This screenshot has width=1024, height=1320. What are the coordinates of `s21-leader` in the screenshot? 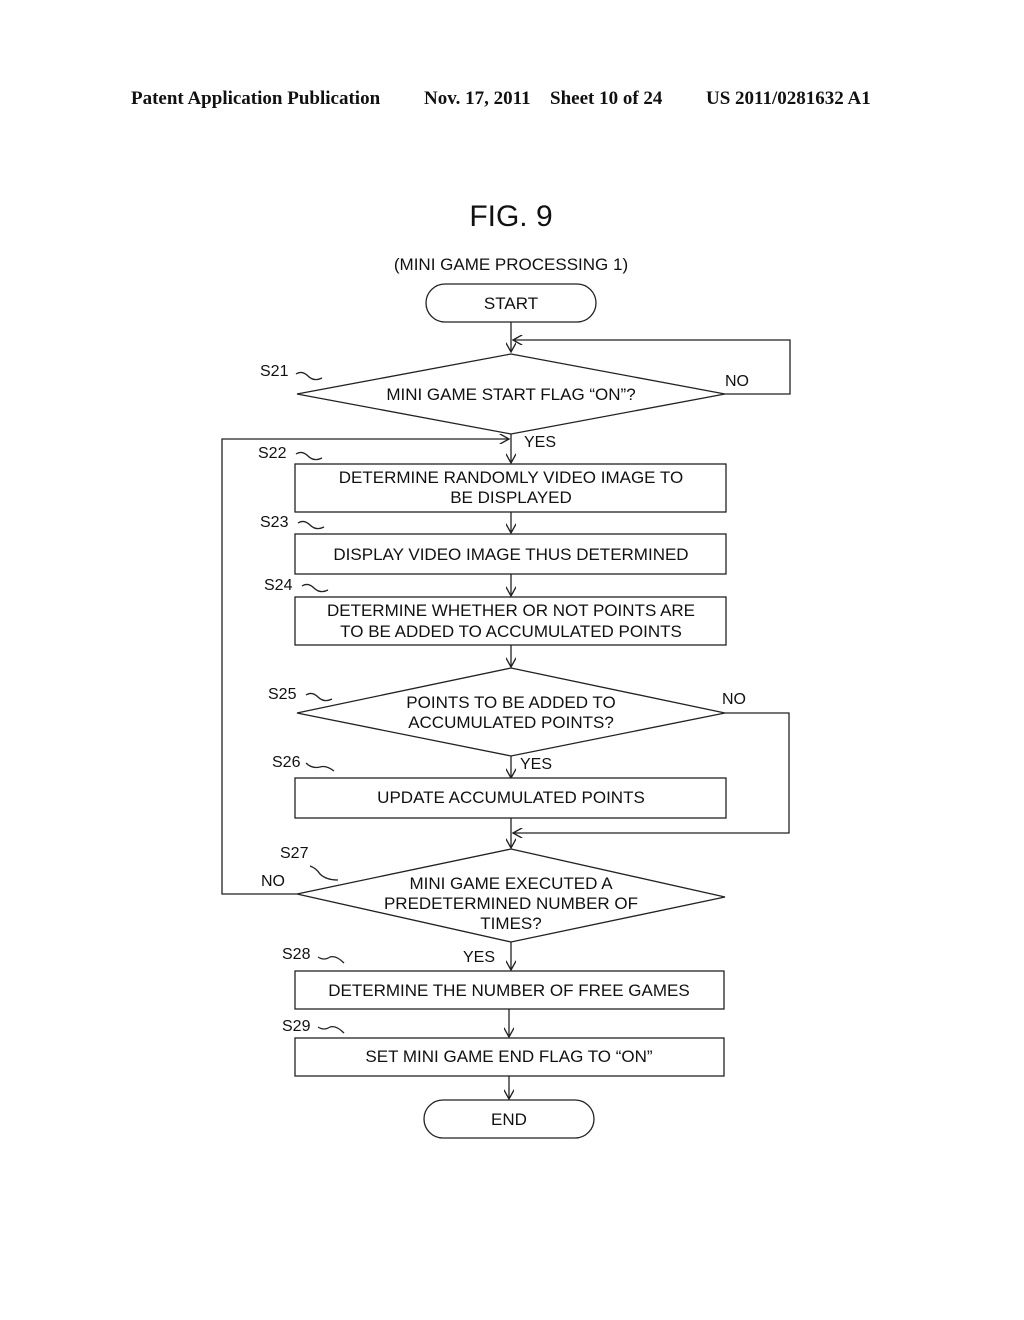 It's located at (309, 376).